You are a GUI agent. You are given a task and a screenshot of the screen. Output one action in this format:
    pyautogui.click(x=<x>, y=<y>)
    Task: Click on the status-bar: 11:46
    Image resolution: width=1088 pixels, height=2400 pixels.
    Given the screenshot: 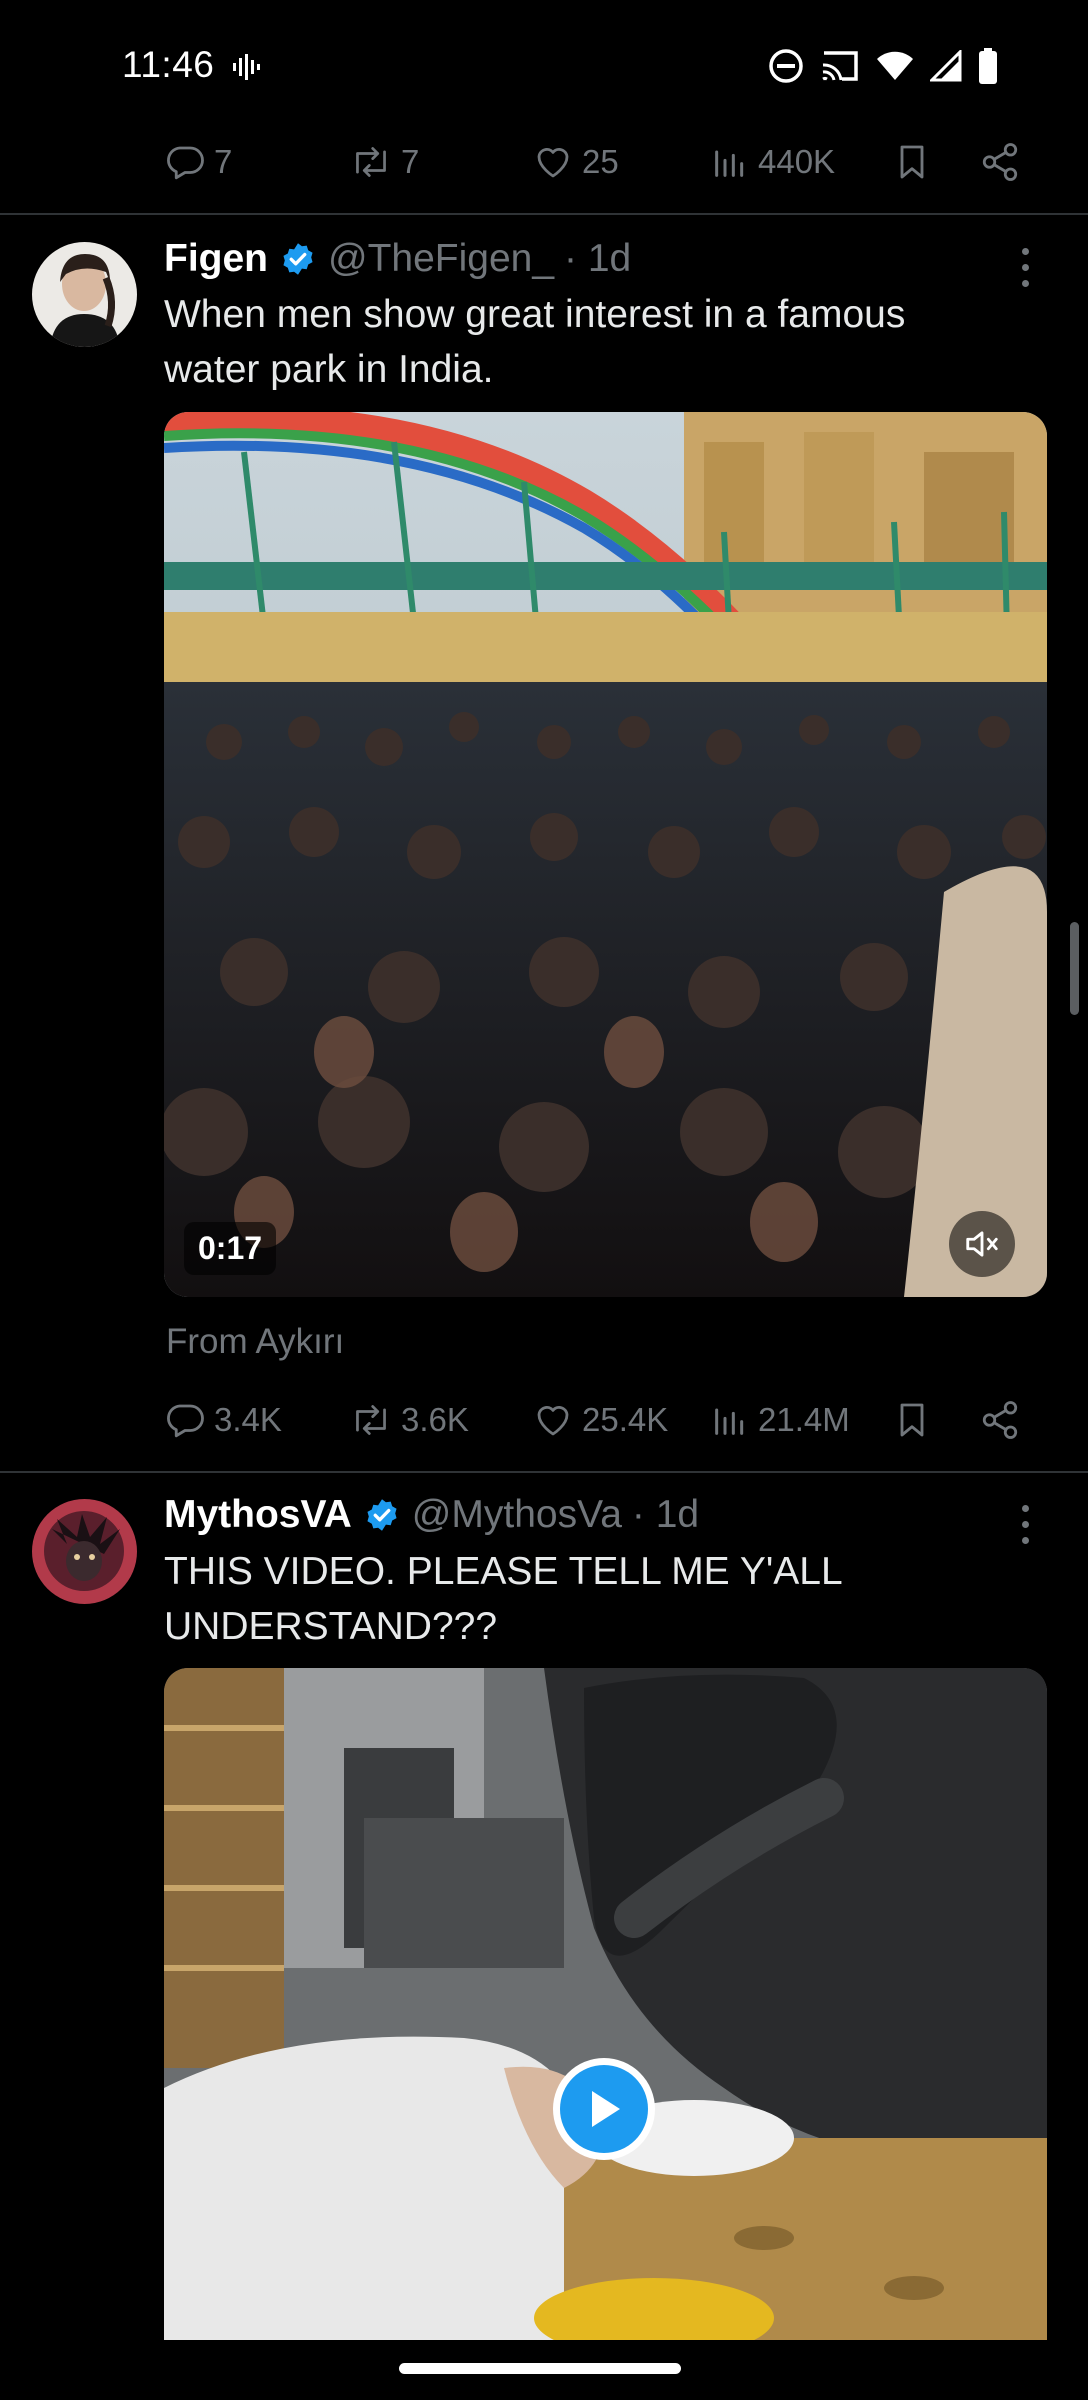 What is the action you would take?
    pyautogui.click(x=544, y=65)
    